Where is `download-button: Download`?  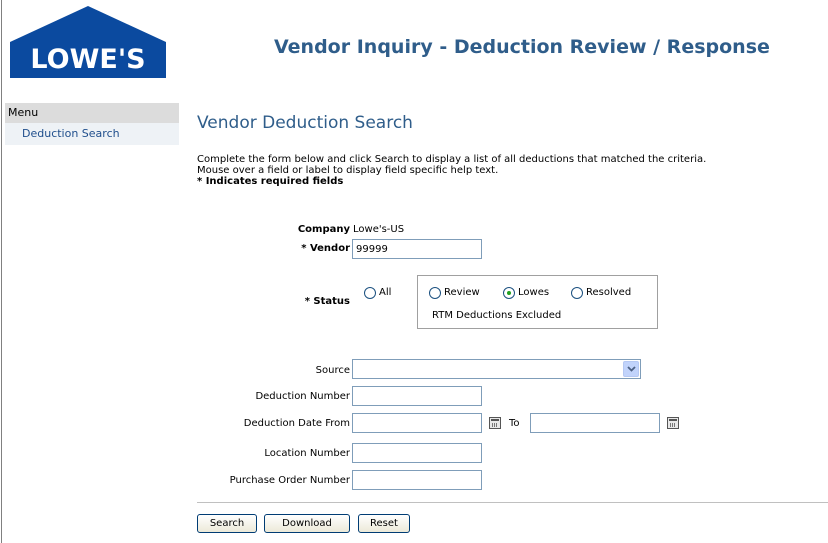
download-button: Download is located at coordinates (307, 523).